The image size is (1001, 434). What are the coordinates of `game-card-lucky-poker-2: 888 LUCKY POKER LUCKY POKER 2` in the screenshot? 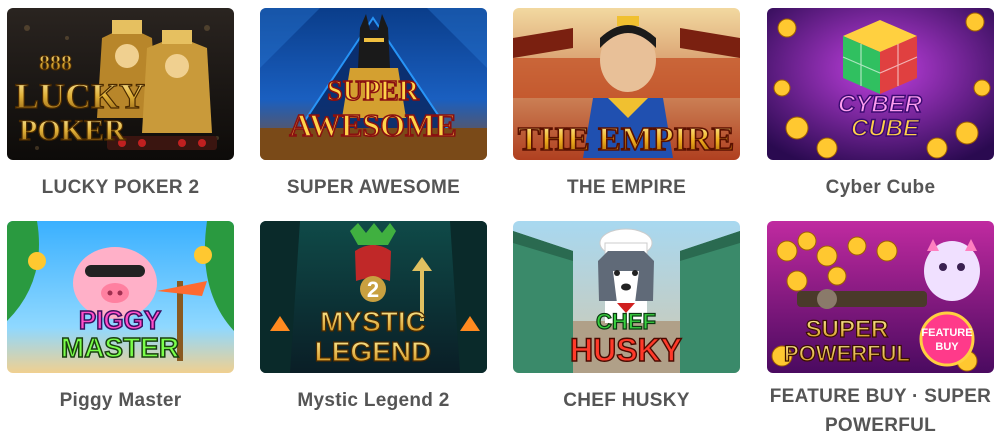 It's located at (120, 105).